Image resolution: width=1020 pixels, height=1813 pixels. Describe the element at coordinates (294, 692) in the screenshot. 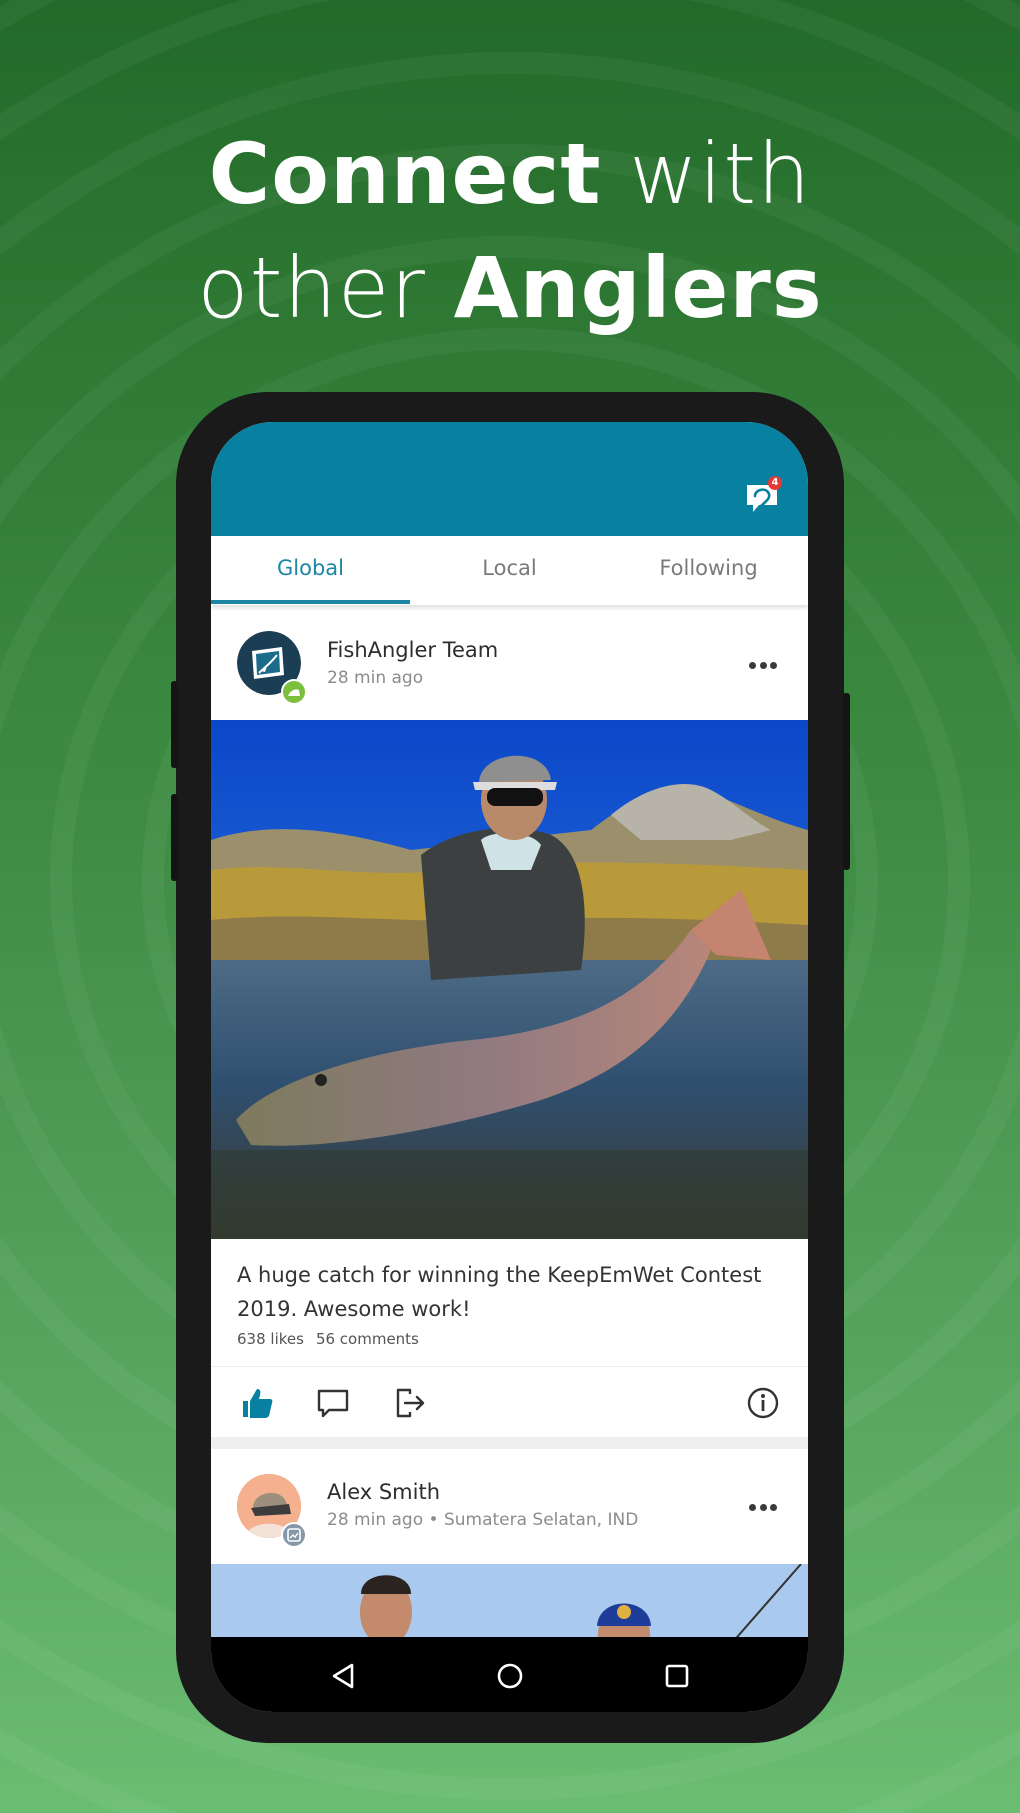

I see `angler-badge-icon` at that location.